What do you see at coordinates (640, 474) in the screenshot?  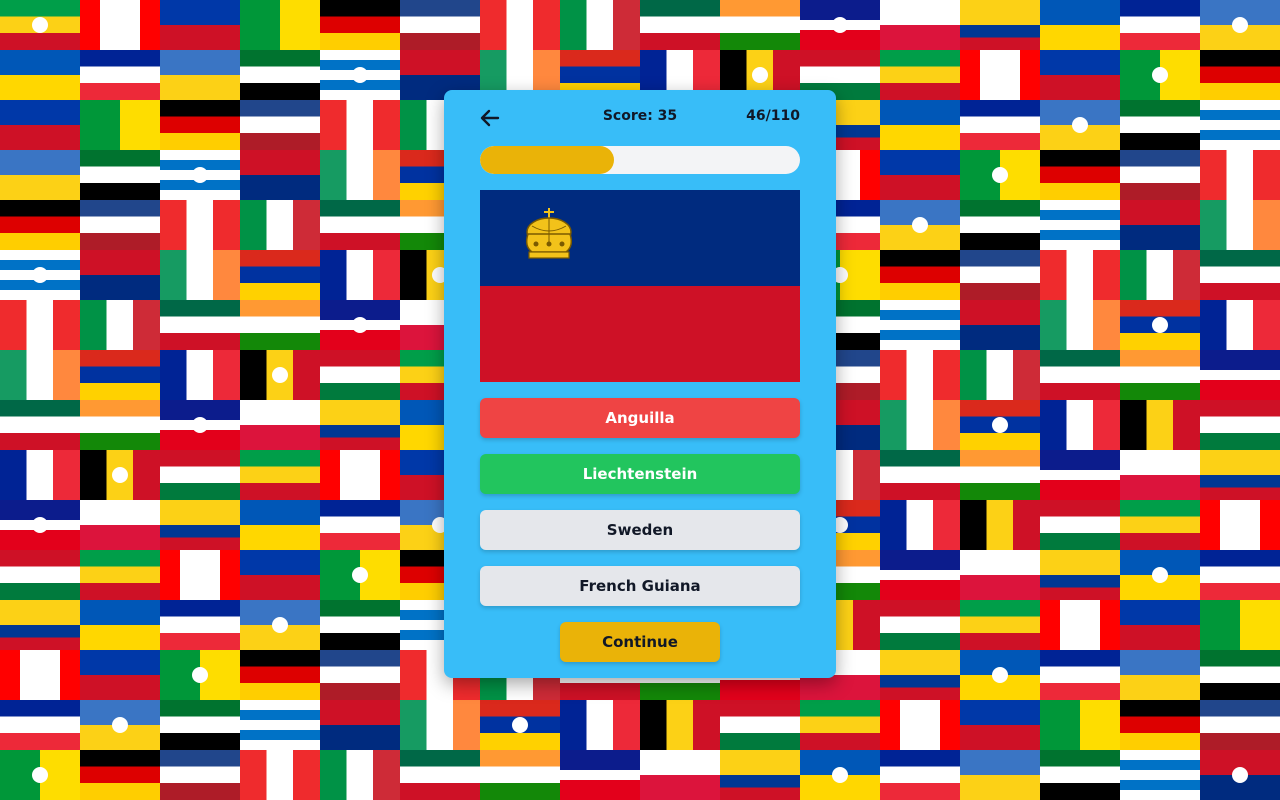 I see `answer-option-liechtenstein: Liechtenstein` at bounding box center [640, 474].